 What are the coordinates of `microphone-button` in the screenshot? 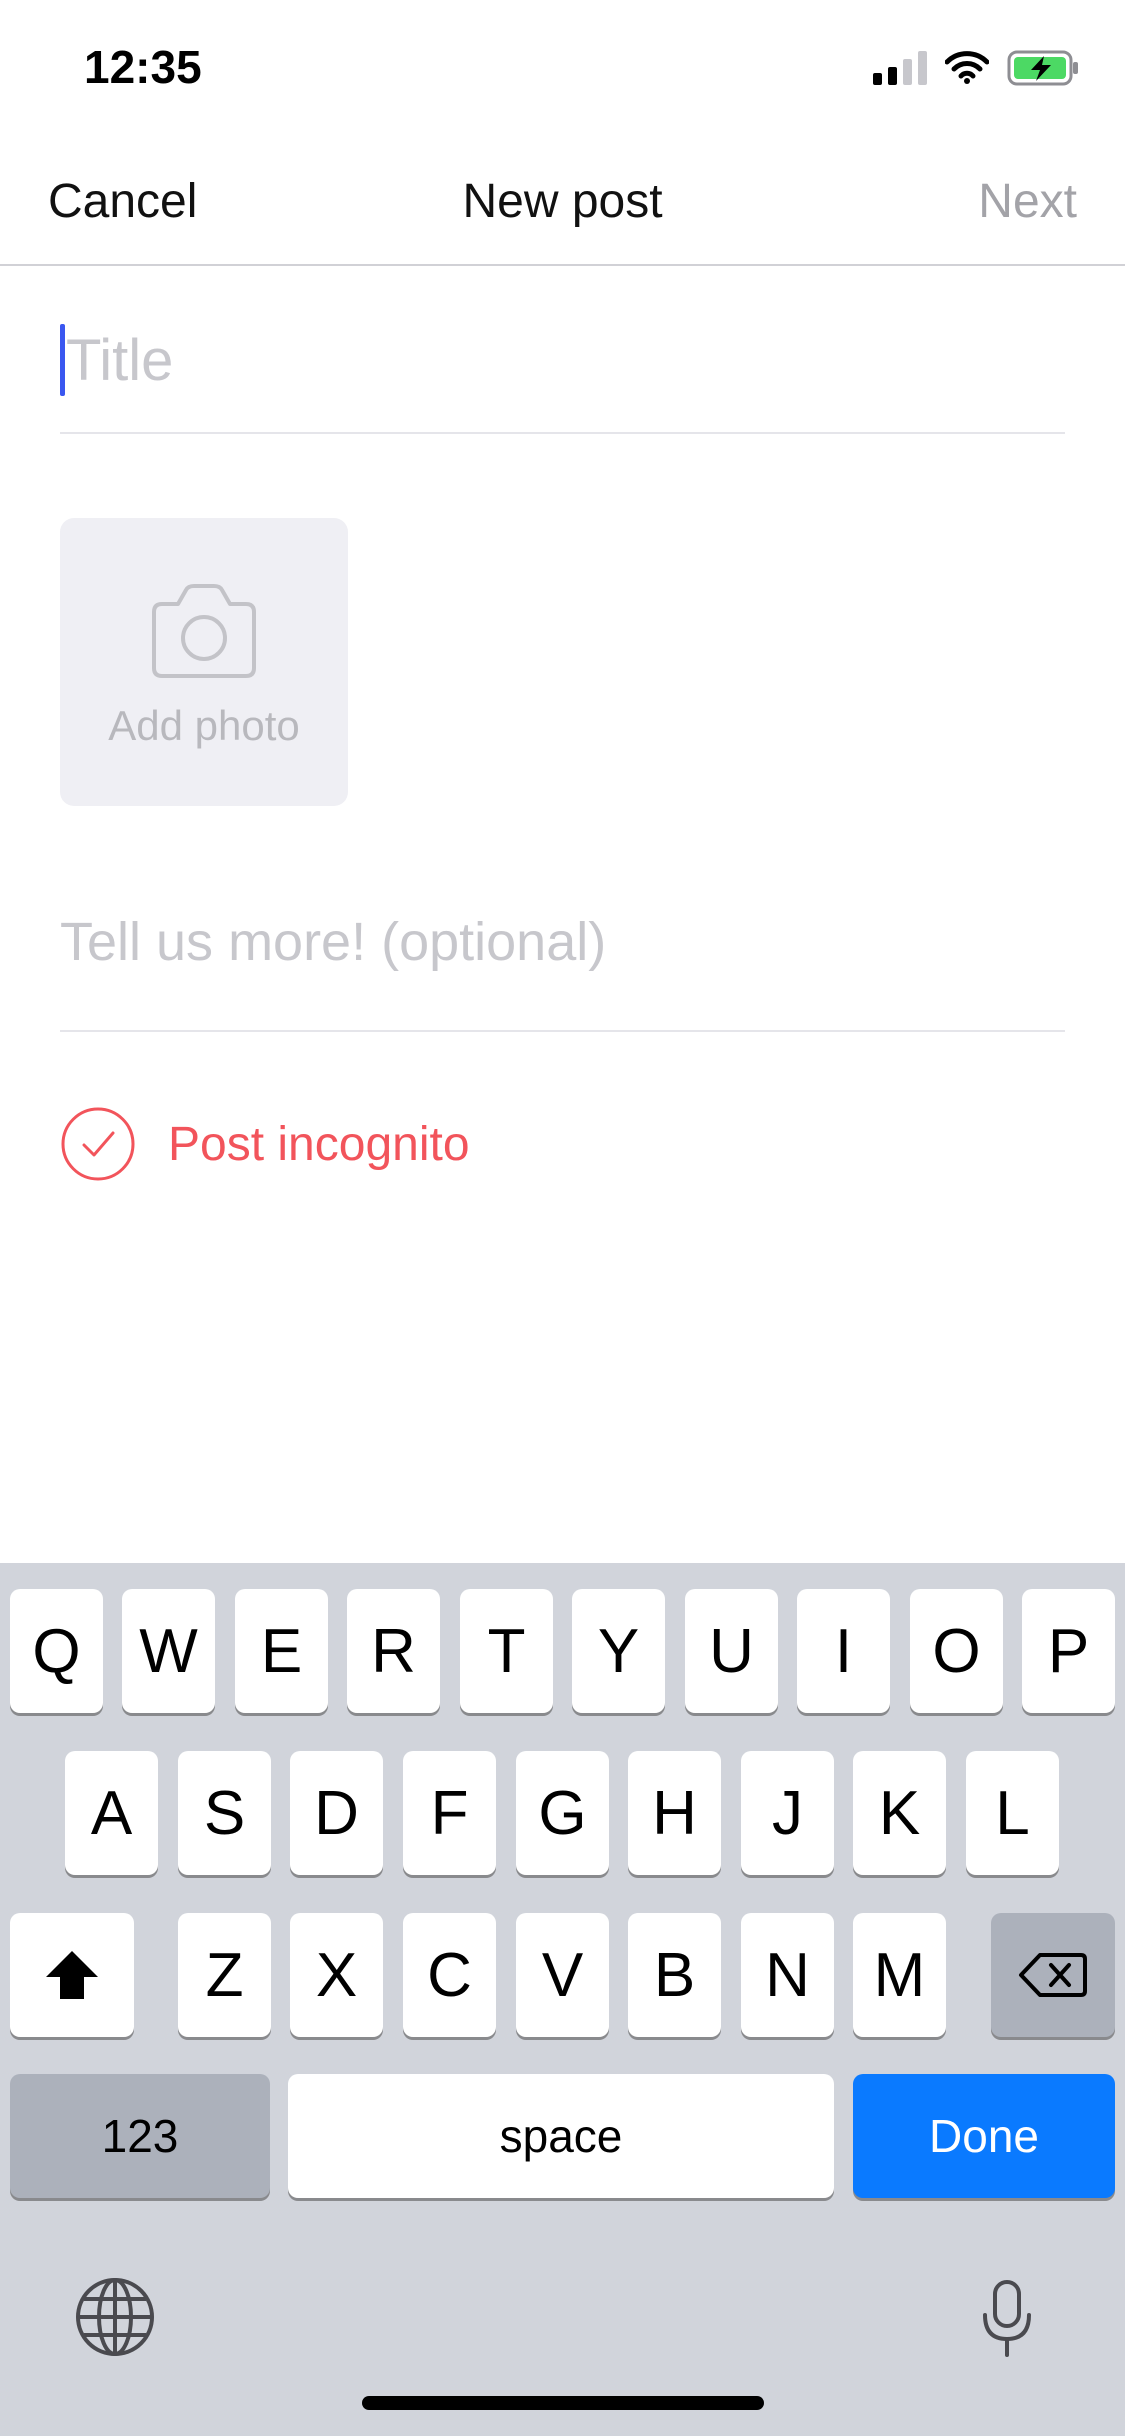 It's located at (1007, 2319).